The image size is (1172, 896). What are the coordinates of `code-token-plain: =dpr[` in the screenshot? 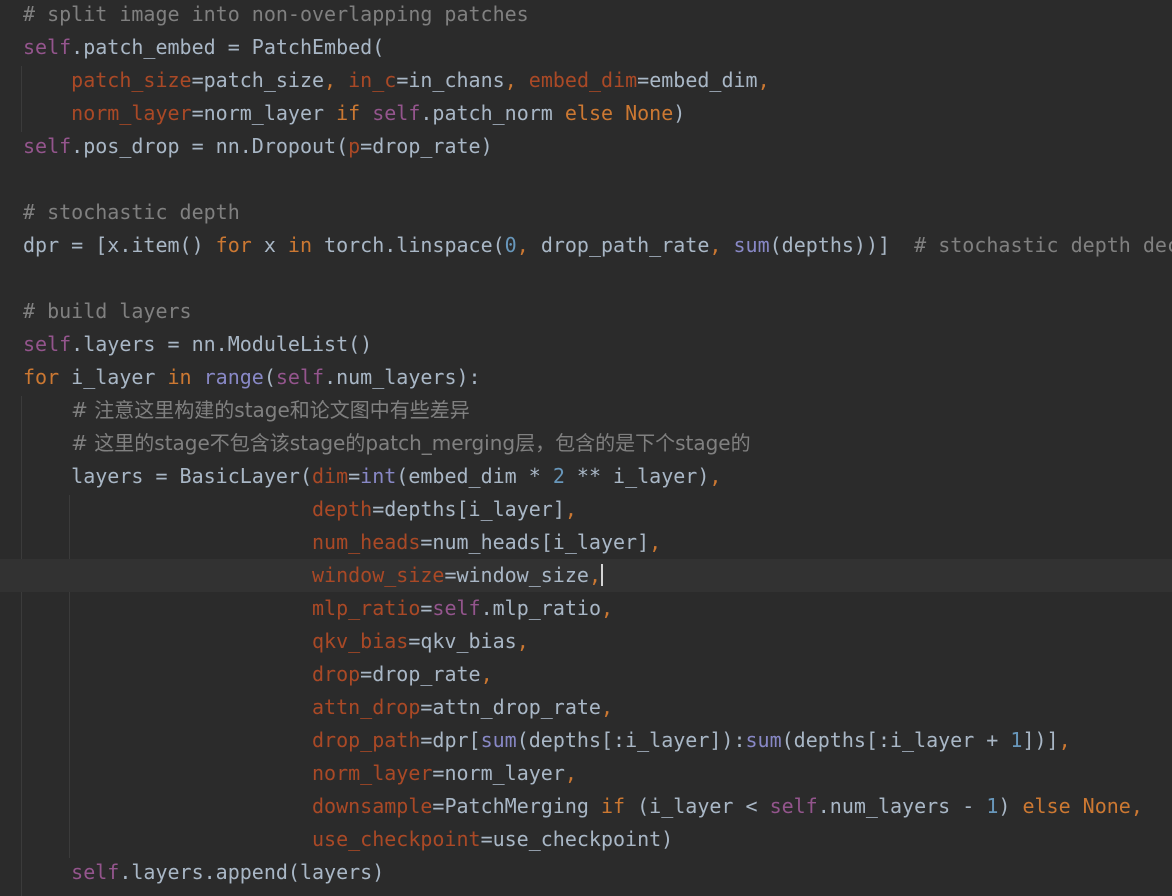 It's located at (450, 740).